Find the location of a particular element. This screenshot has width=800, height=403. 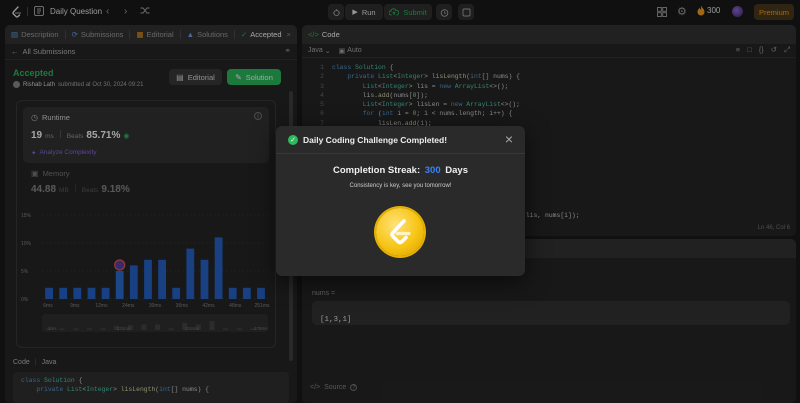

check-circle-icon: ✓ is located at coordinates (293, 140).